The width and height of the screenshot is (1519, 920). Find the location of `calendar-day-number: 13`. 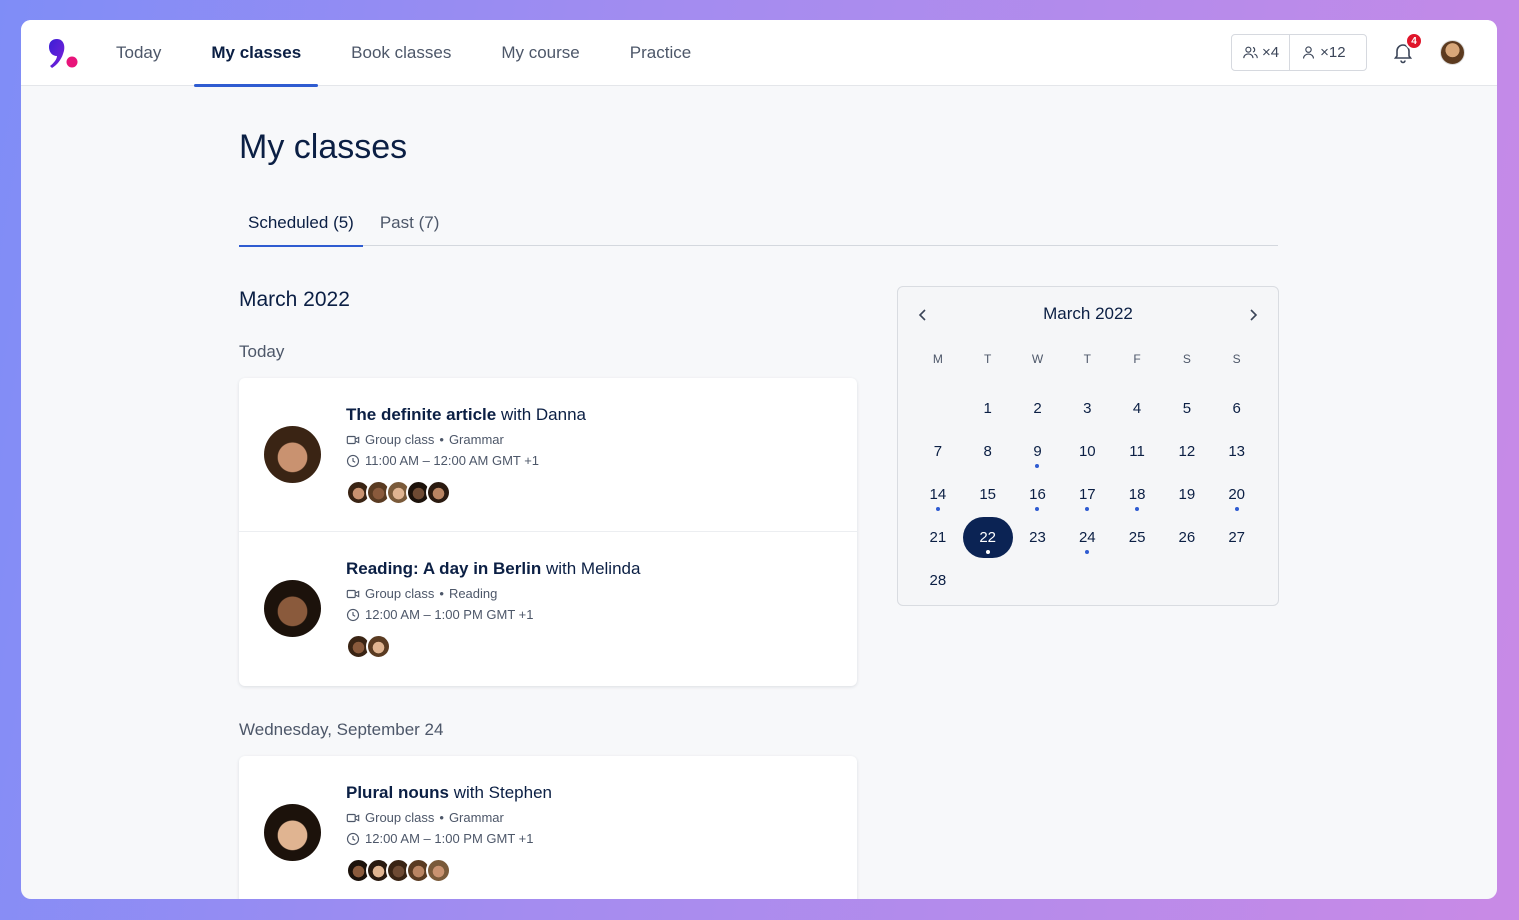

calendar-day-number: 13 is located at coordinates (1237, 451).